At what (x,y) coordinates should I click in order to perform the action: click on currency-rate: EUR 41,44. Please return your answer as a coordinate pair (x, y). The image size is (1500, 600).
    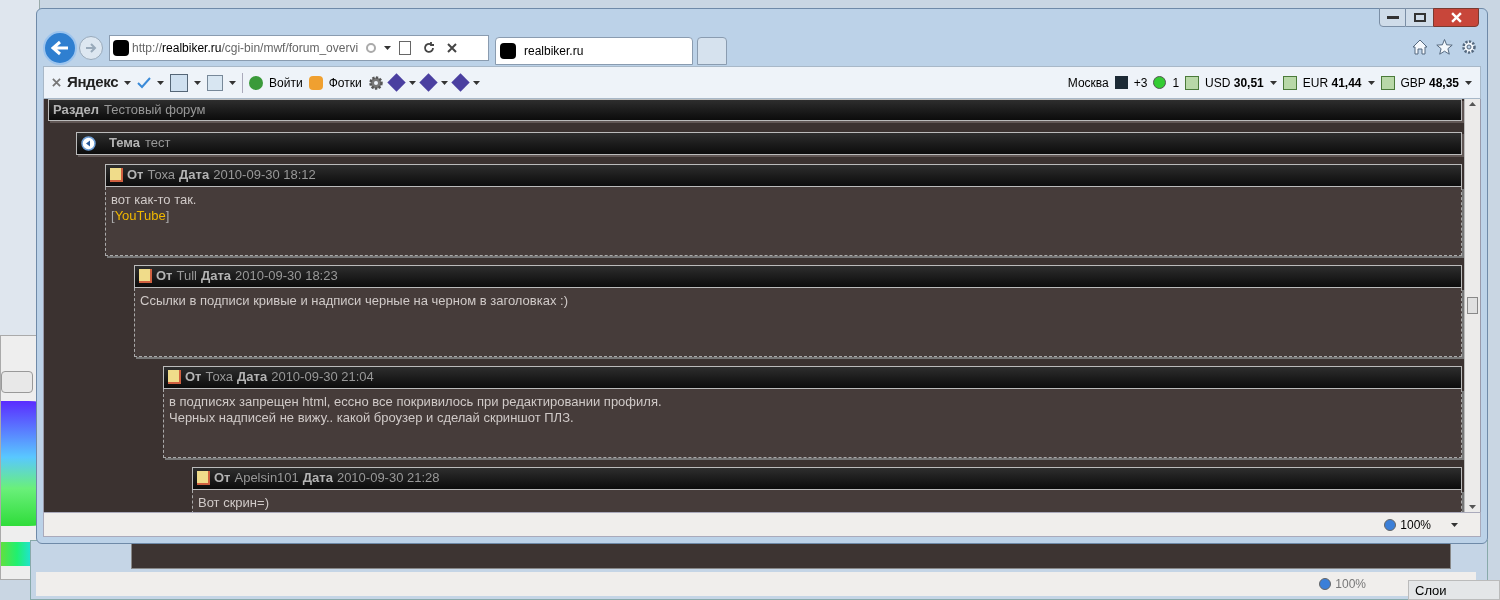
    Looking at the image, I should click on (1332, 82).